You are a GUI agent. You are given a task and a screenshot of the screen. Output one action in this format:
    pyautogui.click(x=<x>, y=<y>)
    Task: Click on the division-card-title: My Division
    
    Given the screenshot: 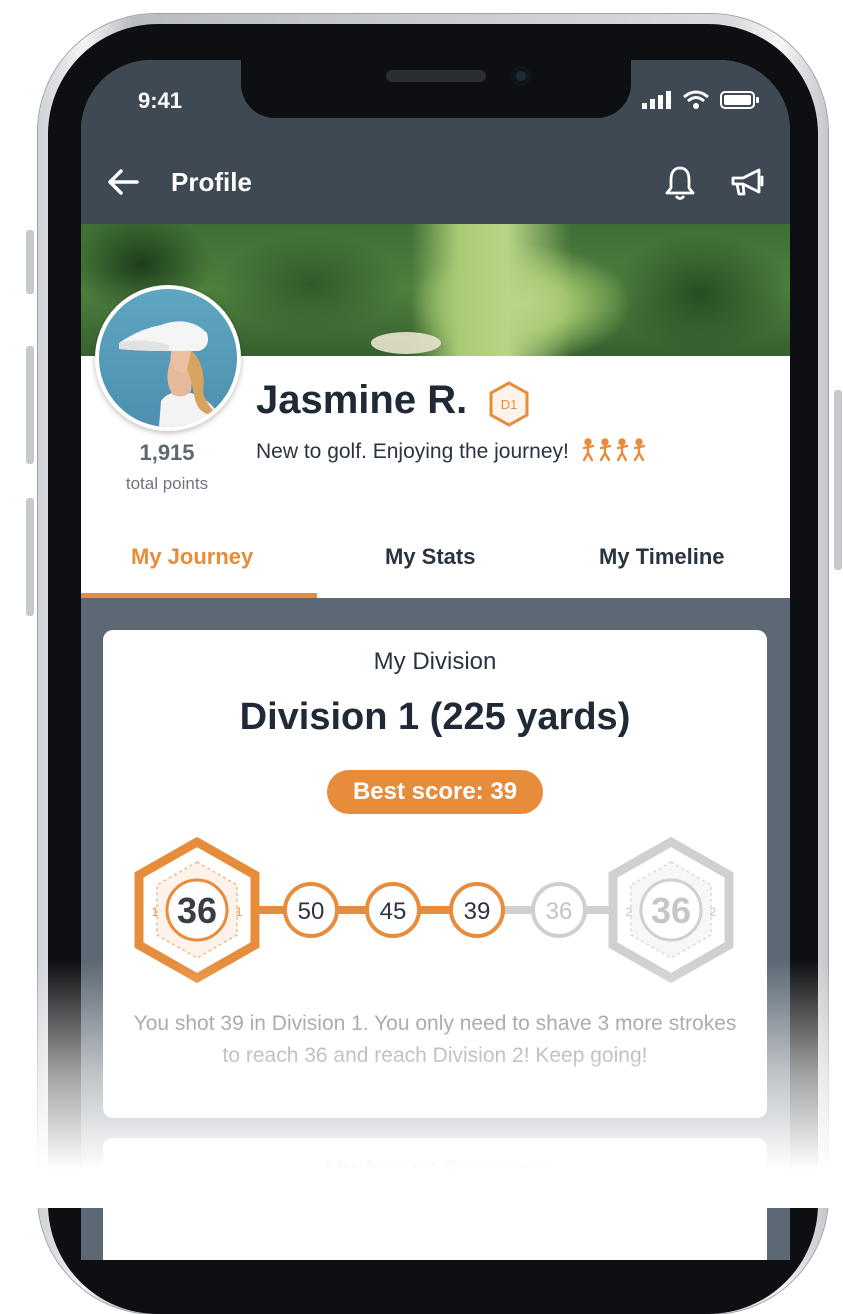 What is the action you would take?
    pyautogui.click(x=435, y=661)
    